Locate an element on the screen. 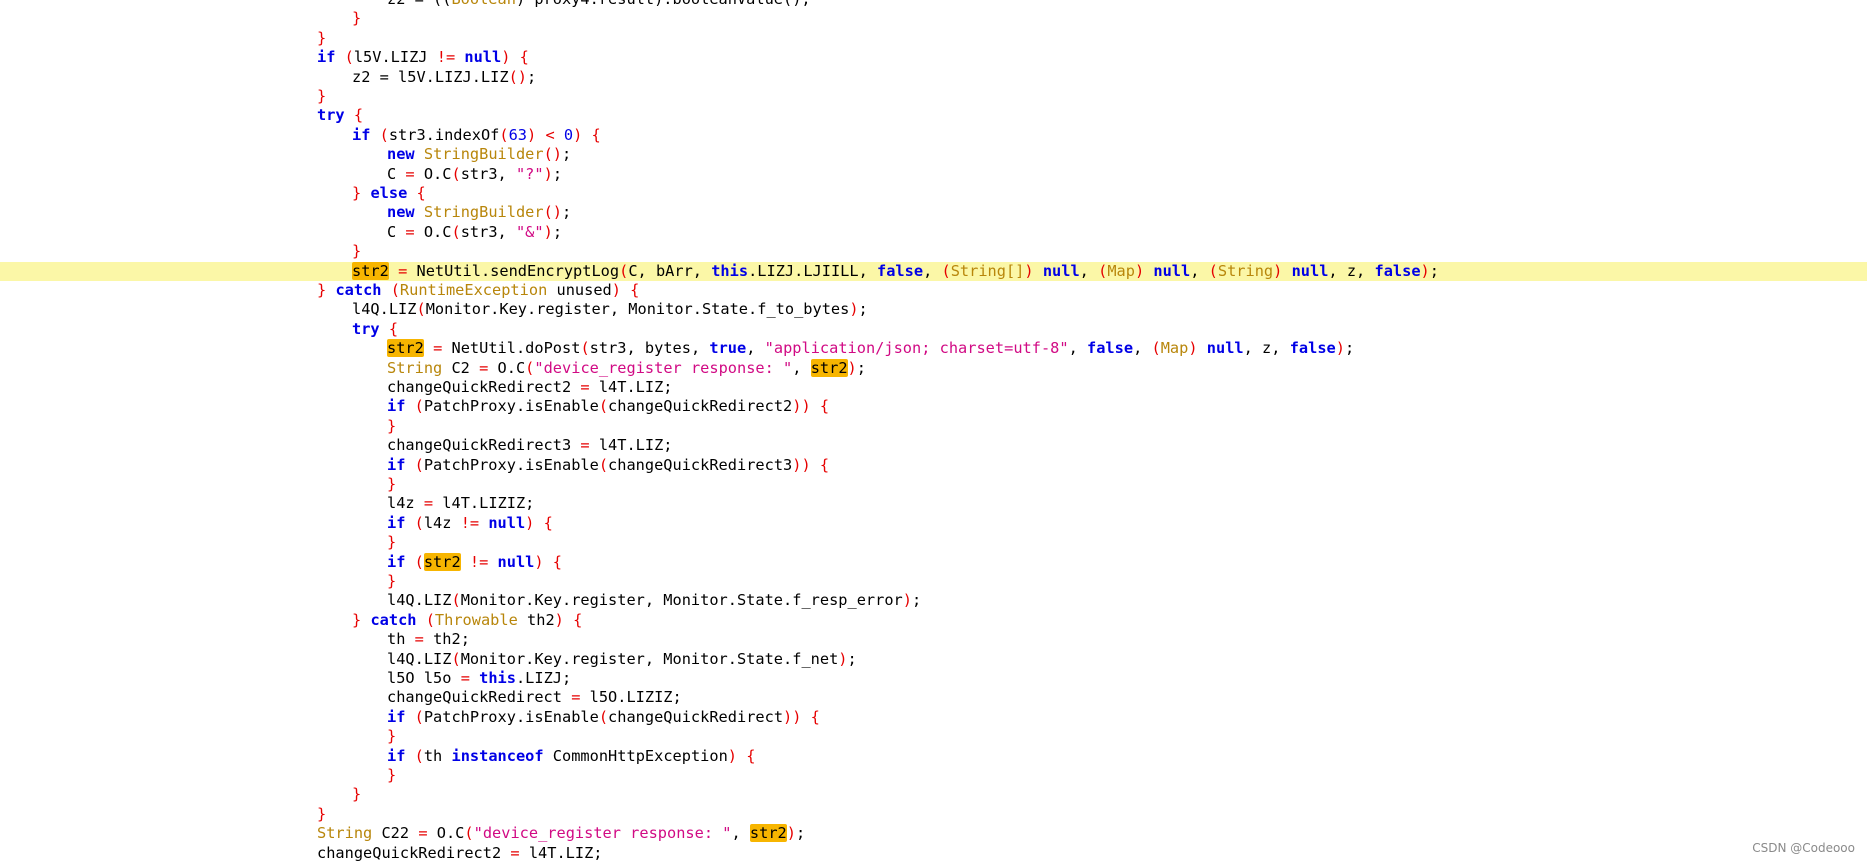  code-line: z2 = l5V.LIZJ.LIZ(); is located at coordinates (933, 77).